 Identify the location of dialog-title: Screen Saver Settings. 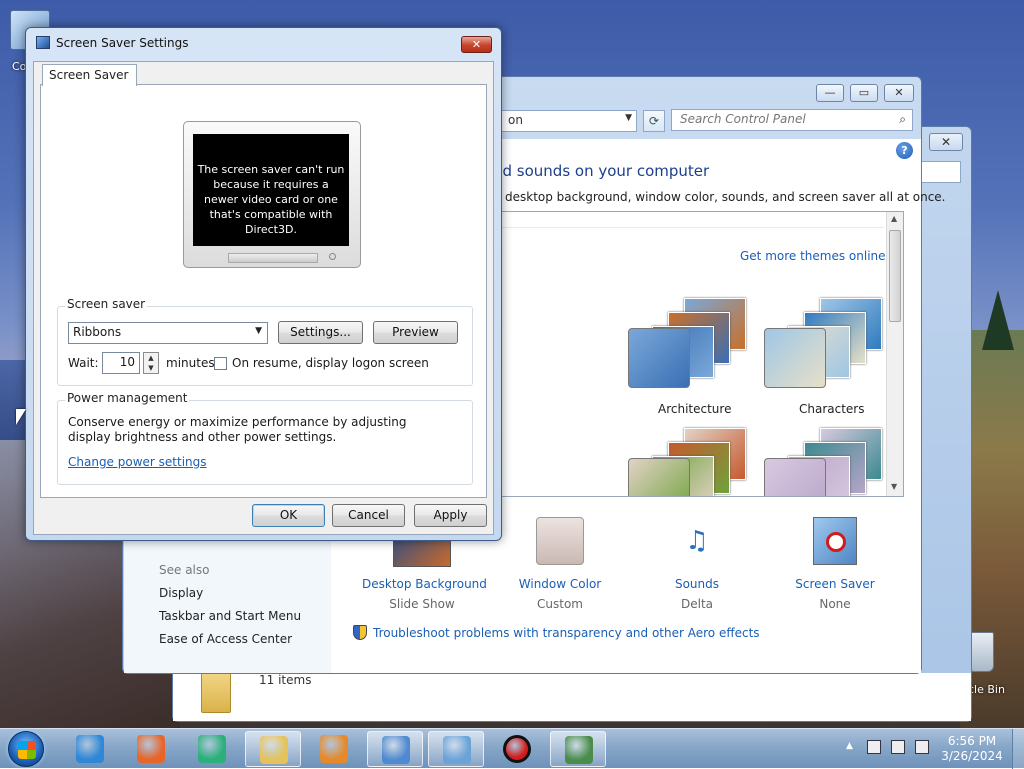
(122, 43).